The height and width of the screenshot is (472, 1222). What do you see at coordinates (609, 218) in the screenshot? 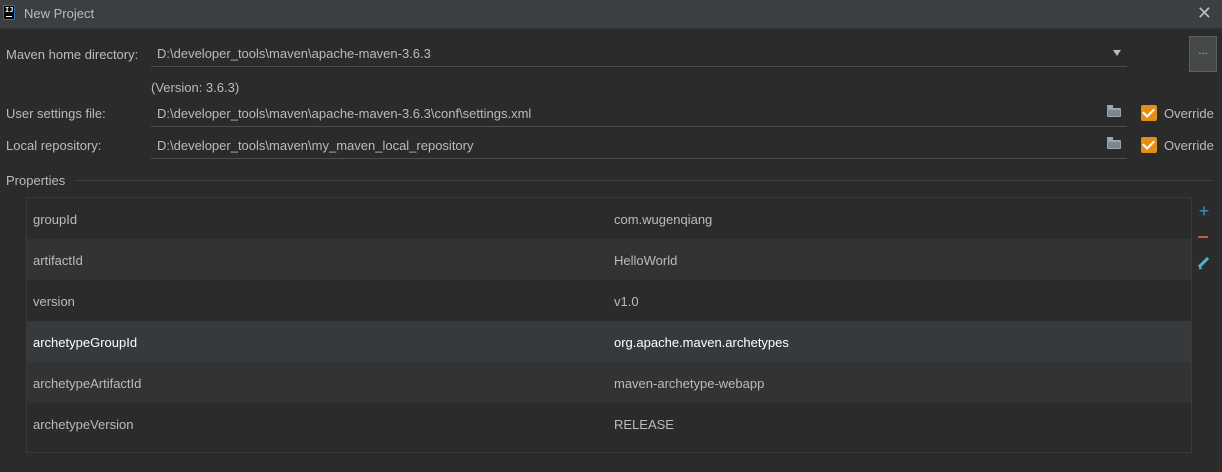
I see `table-row: groupId com.wugenqiang` at bounding box center [609, 218].